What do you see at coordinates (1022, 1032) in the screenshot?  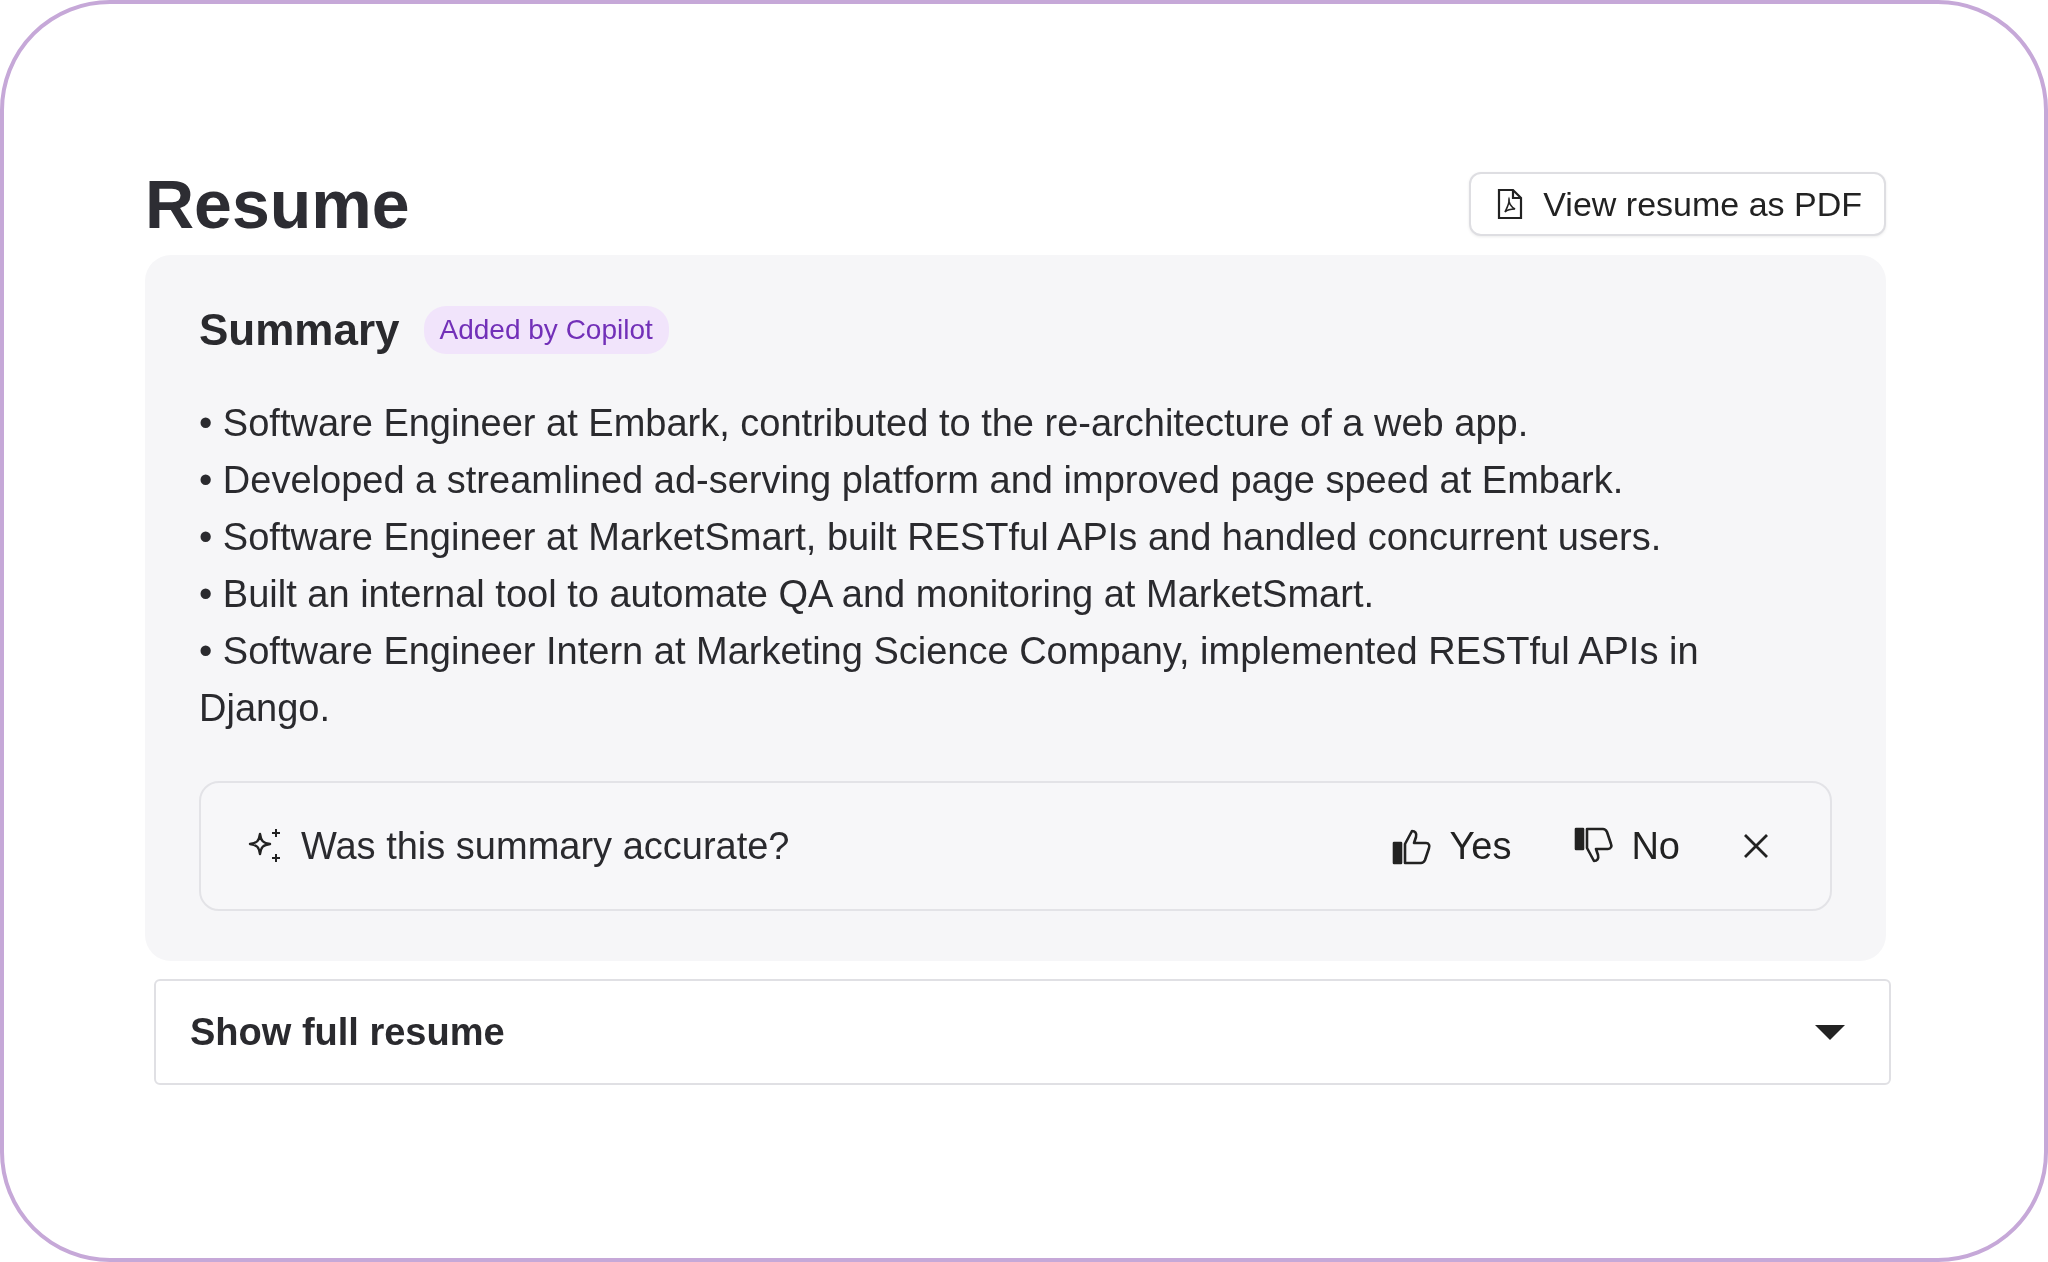 I see `show-full-resume-toggle: Show full resume` at bounding box center [1022, 1032].